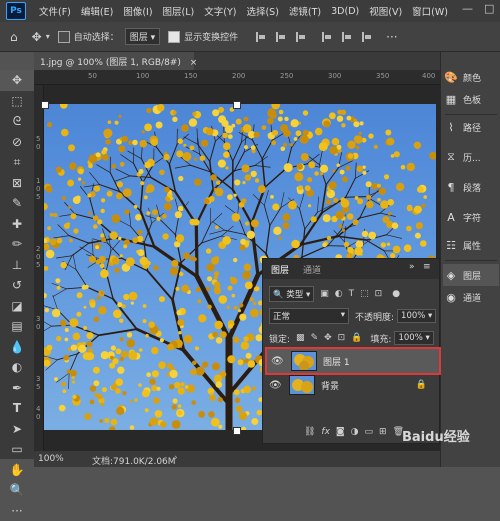 The height and width of the screenshot is (521, 500). I want to click on panel-properties: ☷ 属性, so click(471, 245).